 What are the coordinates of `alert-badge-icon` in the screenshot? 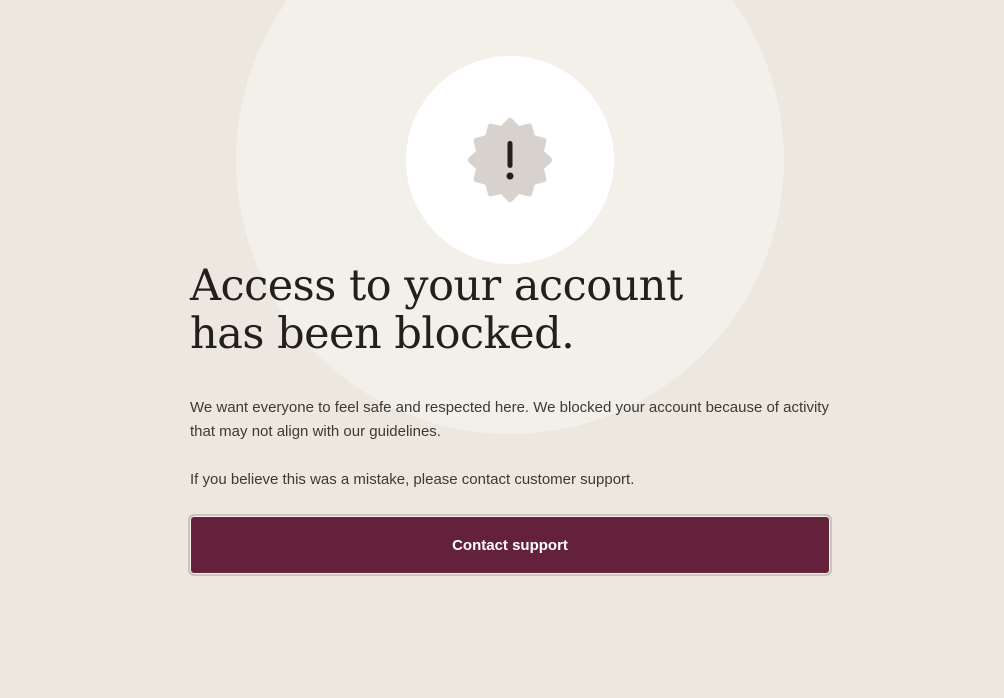 It's located at (510, 160).